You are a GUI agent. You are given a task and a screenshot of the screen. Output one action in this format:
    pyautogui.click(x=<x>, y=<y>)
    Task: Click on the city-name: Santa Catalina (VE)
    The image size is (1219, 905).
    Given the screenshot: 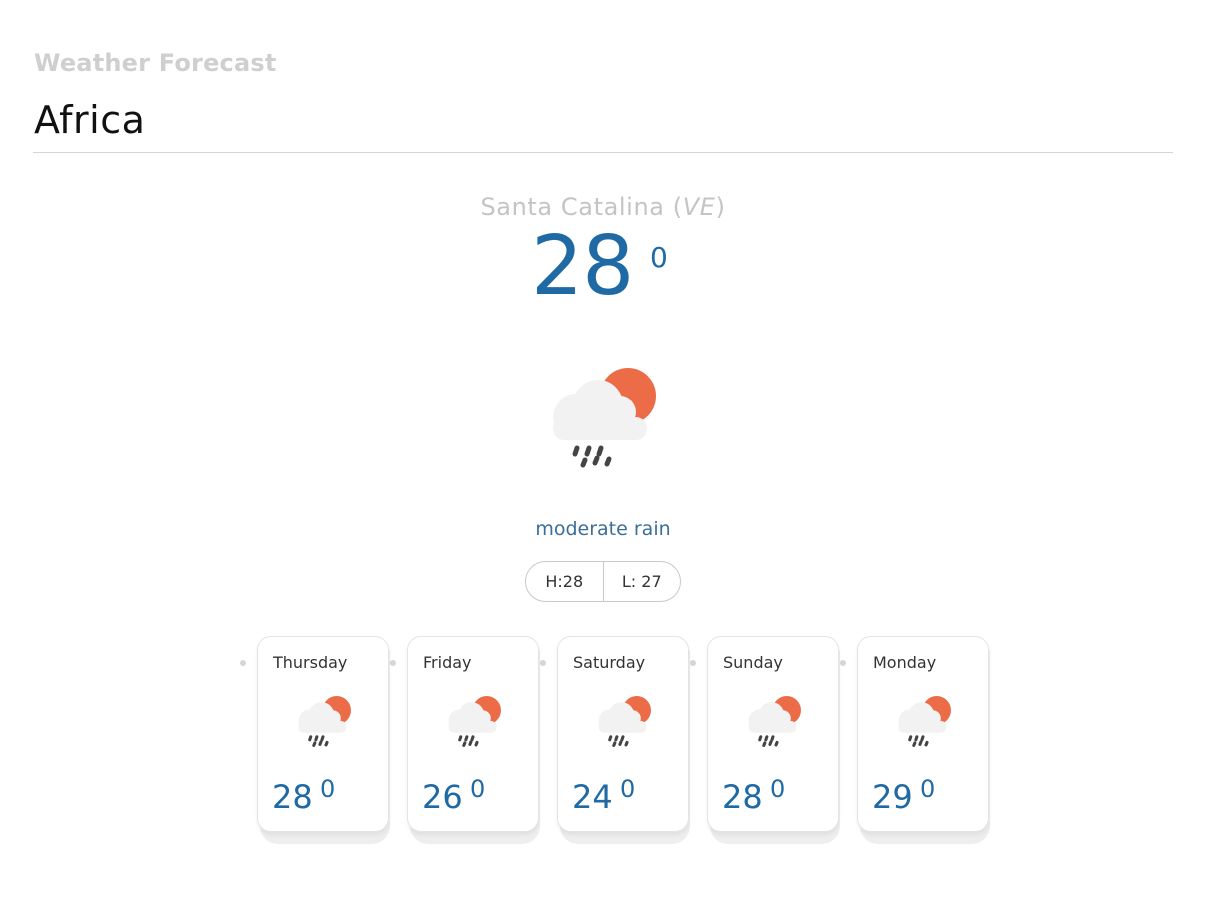 What is the action you would take?
    pyautogui.click(x=603, y=207)
    